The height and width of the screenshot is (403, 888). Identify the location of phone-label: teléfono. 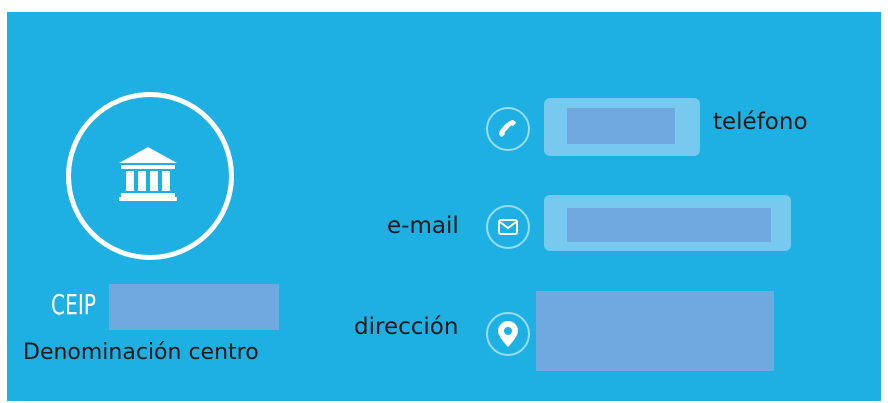
(760, 122).